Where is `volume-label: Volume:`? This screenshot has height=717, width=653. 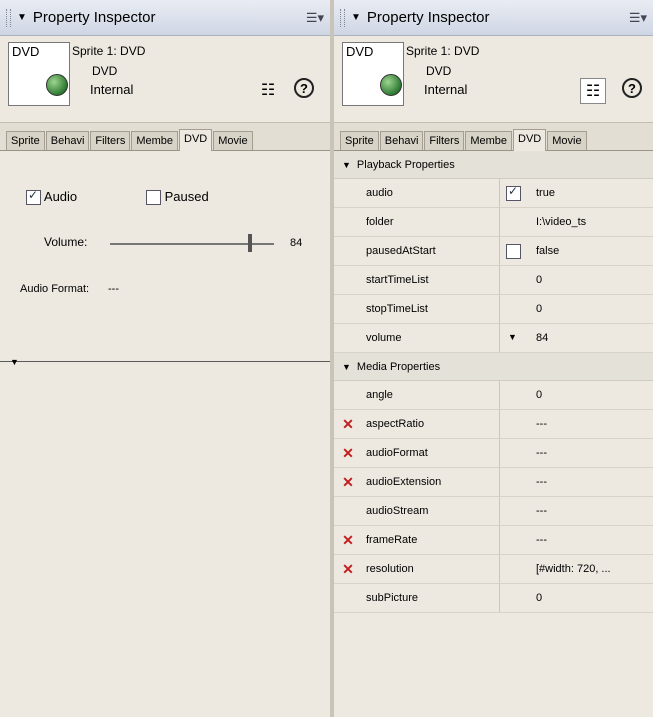
volume-label: Volume: is located at coordinates (66, 242).